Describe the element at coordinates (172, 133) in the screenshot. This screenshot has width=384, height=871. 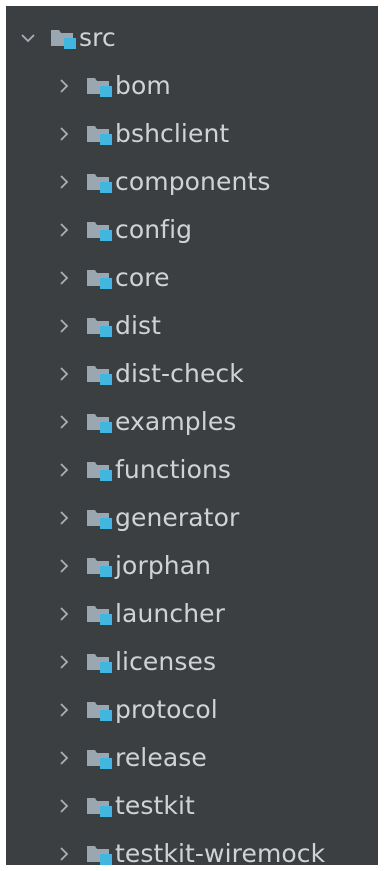
I see `tree-node-label: bshclient` at that location.